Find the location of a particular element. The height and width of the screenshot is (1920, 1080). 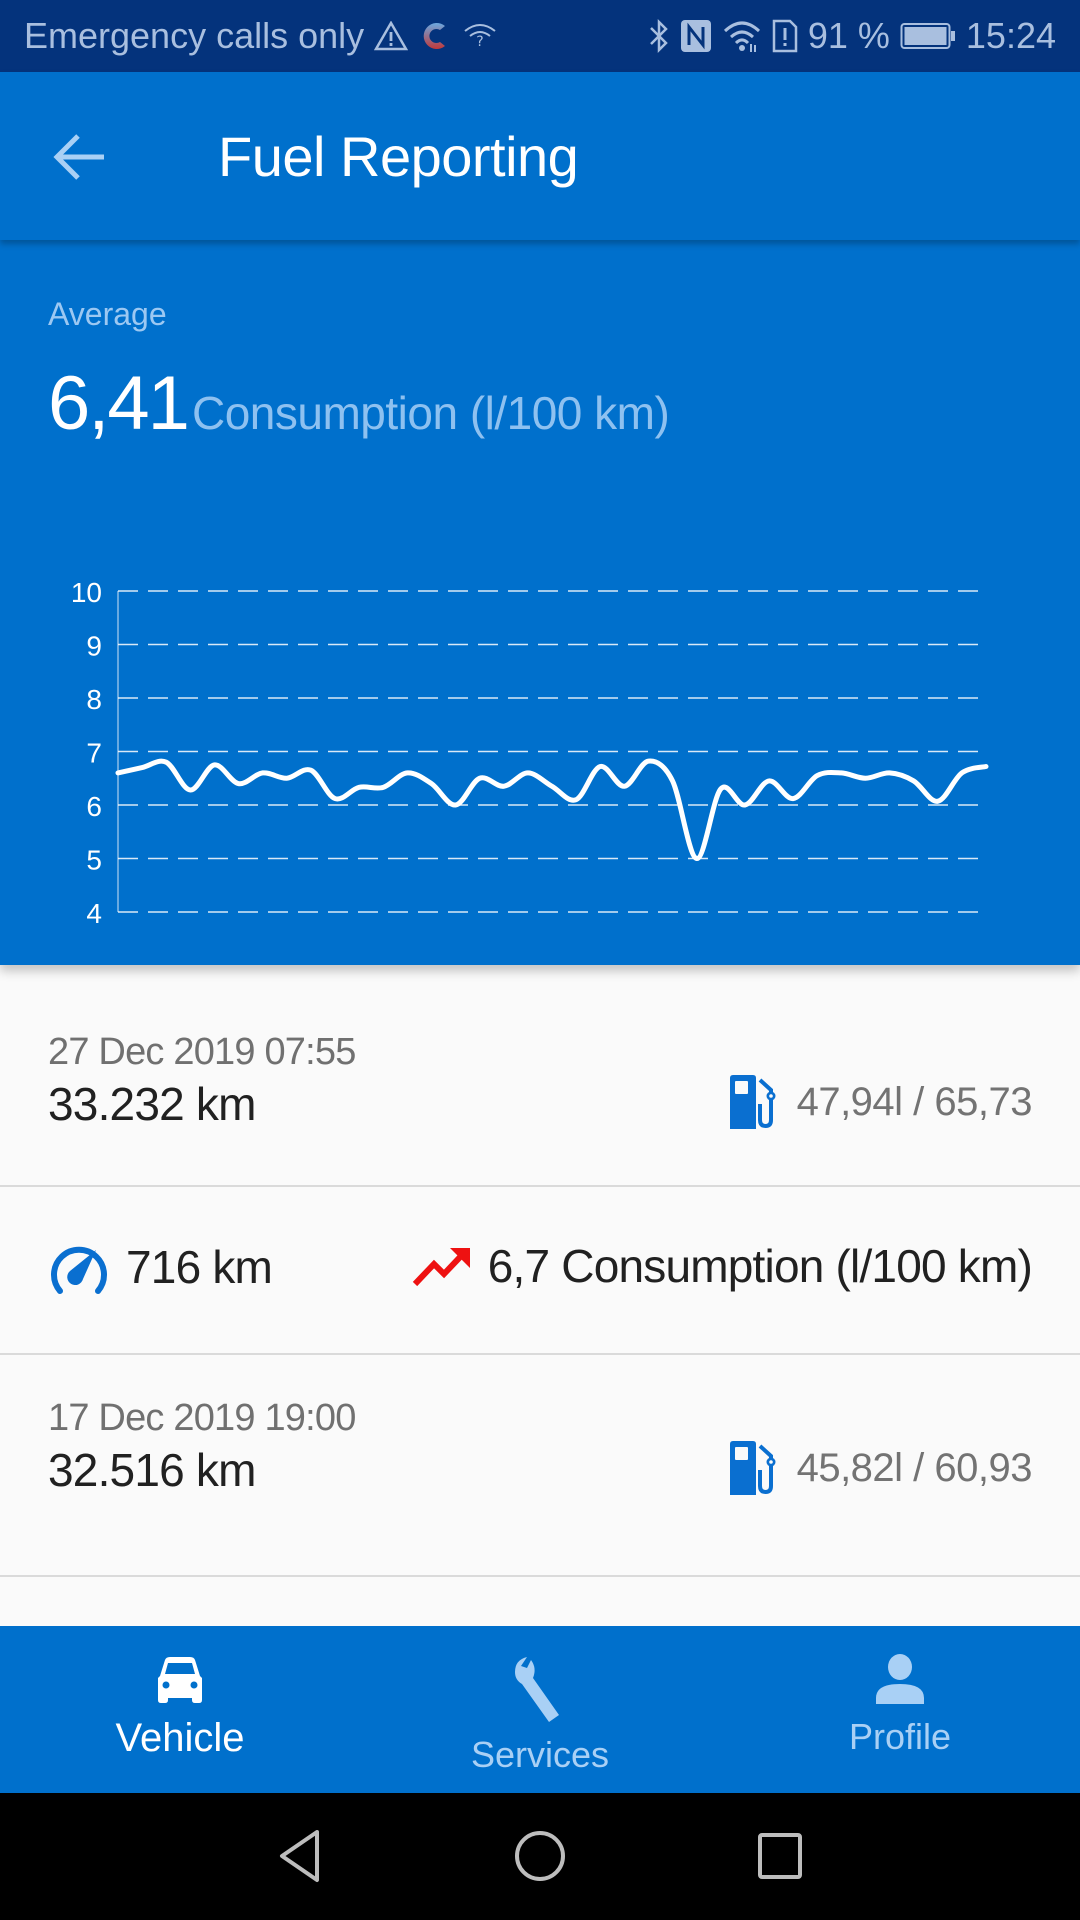

y-tick-label: 8 is located at coordinates (94, 699).